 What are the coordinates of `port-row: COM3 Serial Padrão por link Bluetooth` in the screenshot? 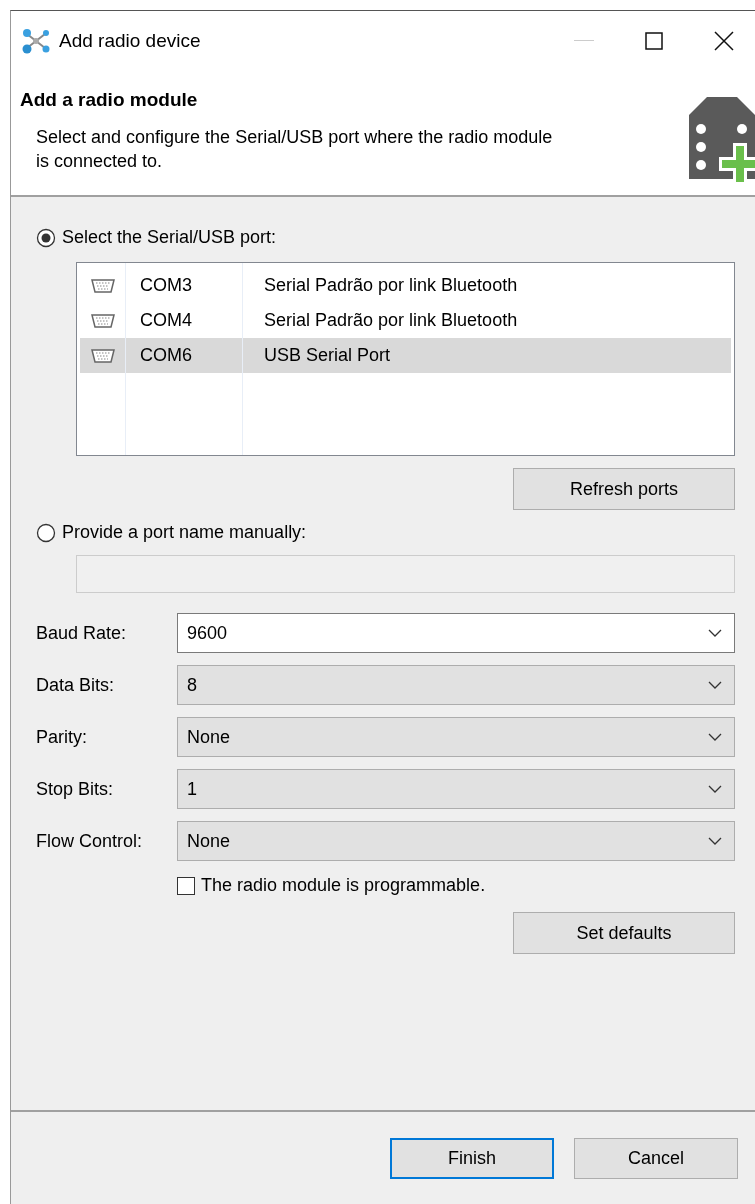 It's located at (405, 285).